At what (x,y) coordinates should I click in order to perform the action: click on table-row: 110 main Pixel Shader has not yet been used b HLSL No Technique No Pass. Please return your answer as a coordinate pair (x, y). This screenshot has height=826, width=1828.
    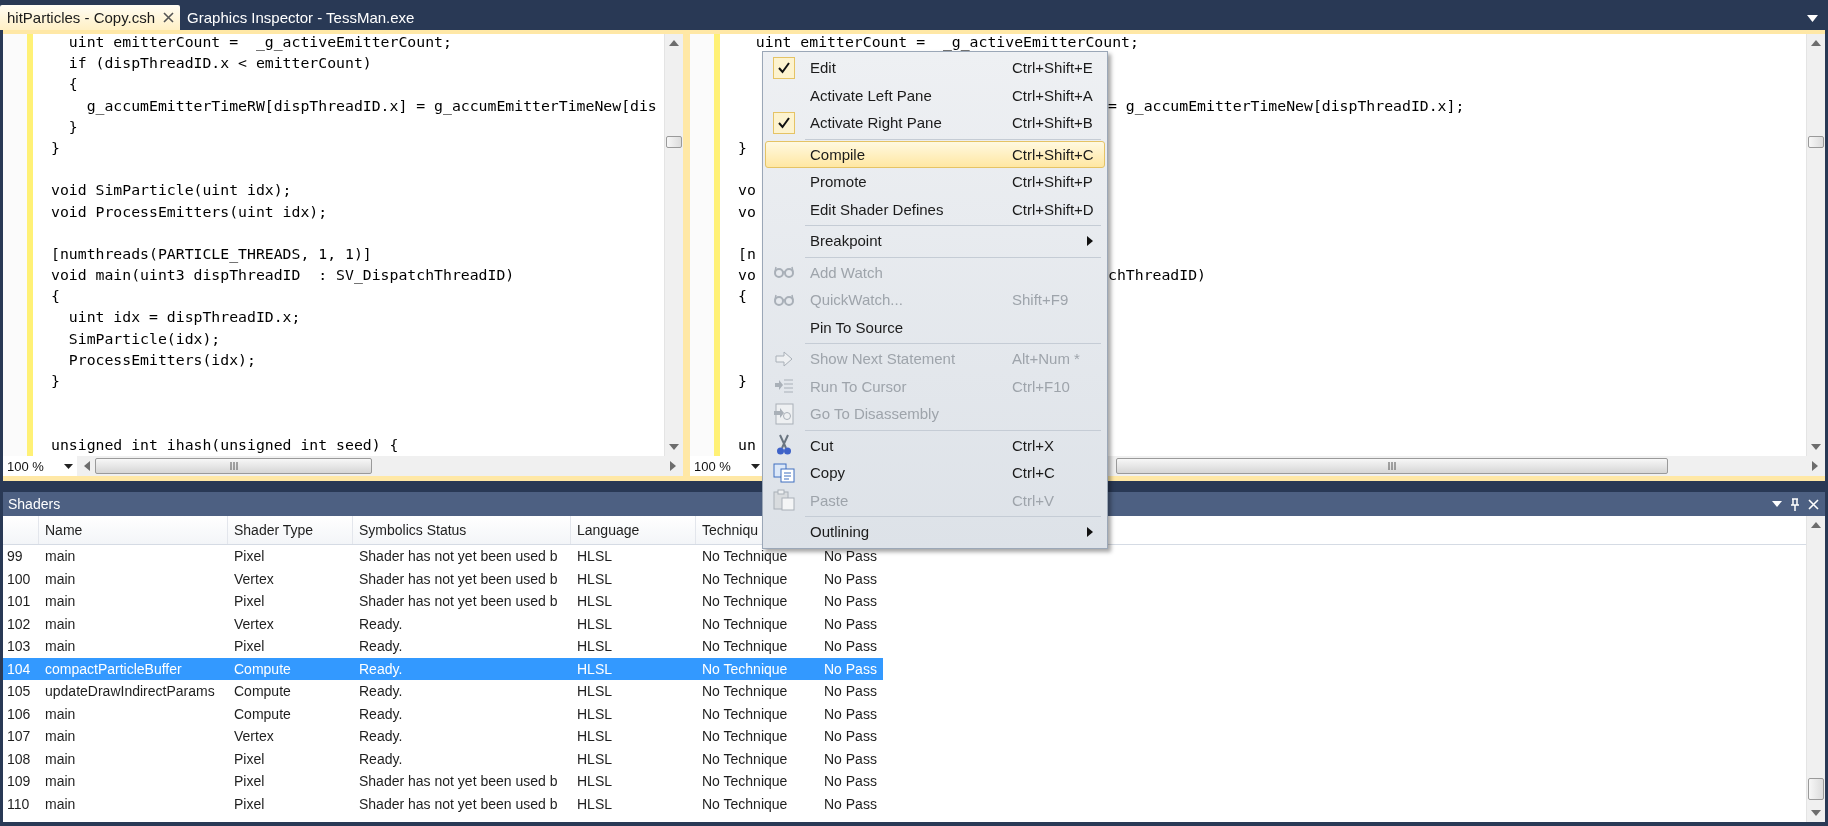
    Looking at the image, I should click on (443, 803).